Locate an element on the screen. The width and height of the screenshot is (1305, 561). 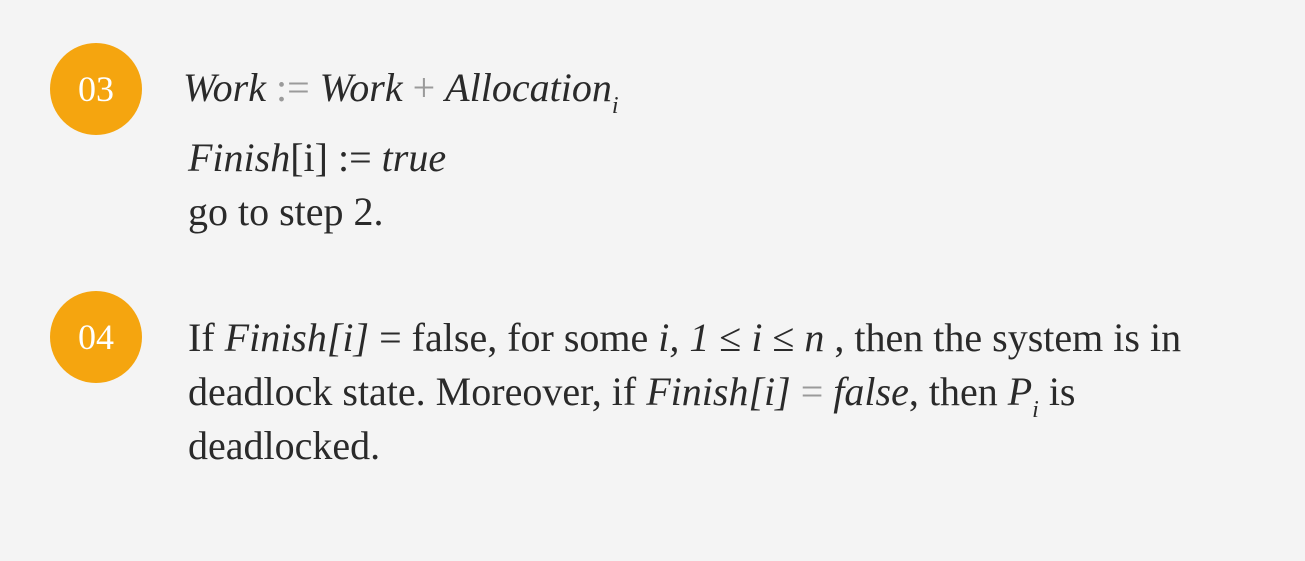
goto-step-text: go to step 2. is located at coordinates (286, 211).